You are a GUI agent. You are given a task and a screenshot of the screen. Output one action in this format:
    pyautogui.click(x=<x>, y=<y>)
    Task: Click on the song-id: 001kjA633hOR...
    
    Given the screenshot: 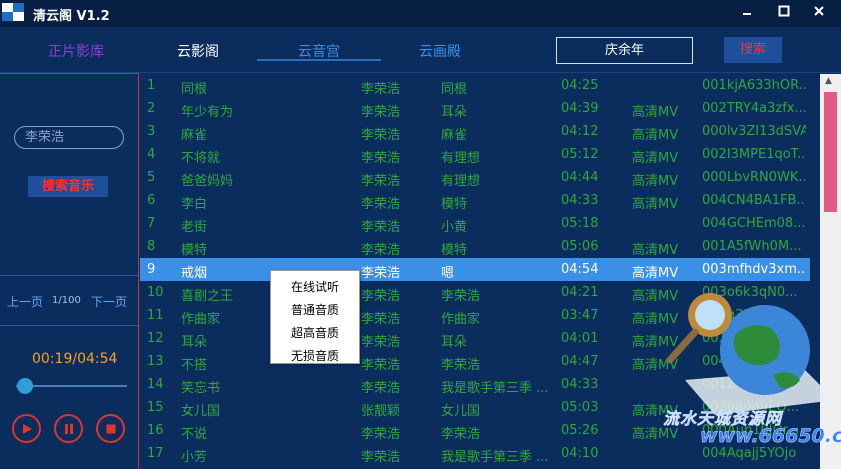 What is the action you would take?
    pyautogui.click(x=754, y=85)
    